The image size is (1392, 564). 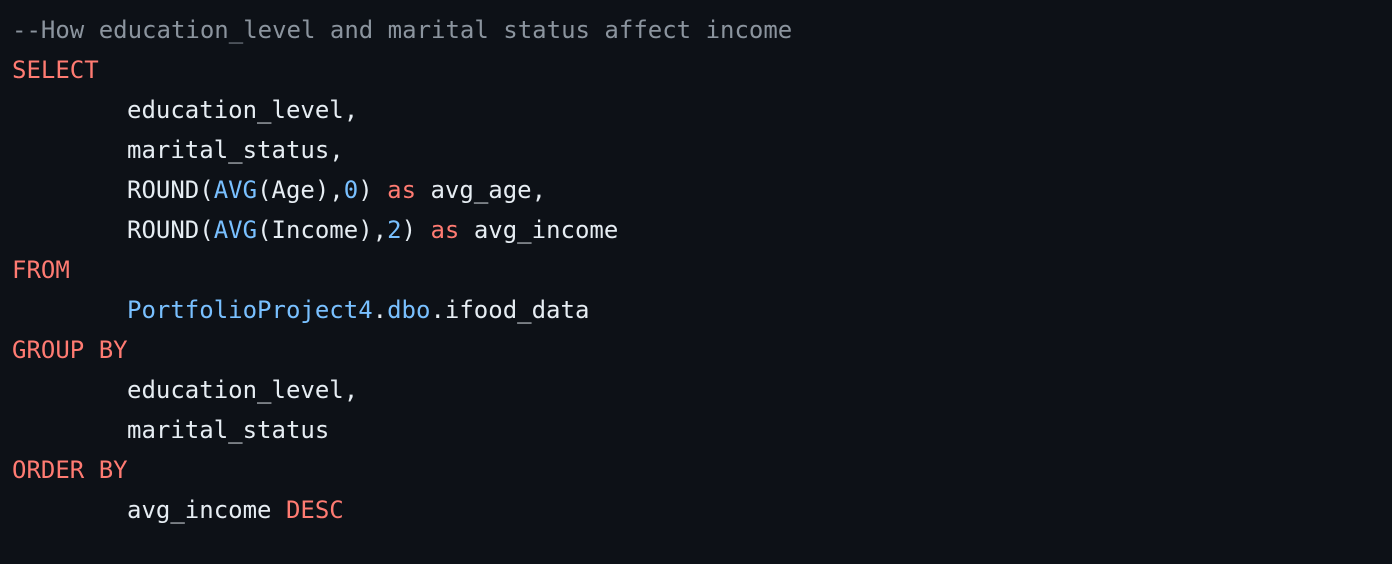 What do you see at coordinates (696, 270) in the screenshot?
I see `code-line-from: FROM` at bounding box center [696, 270].